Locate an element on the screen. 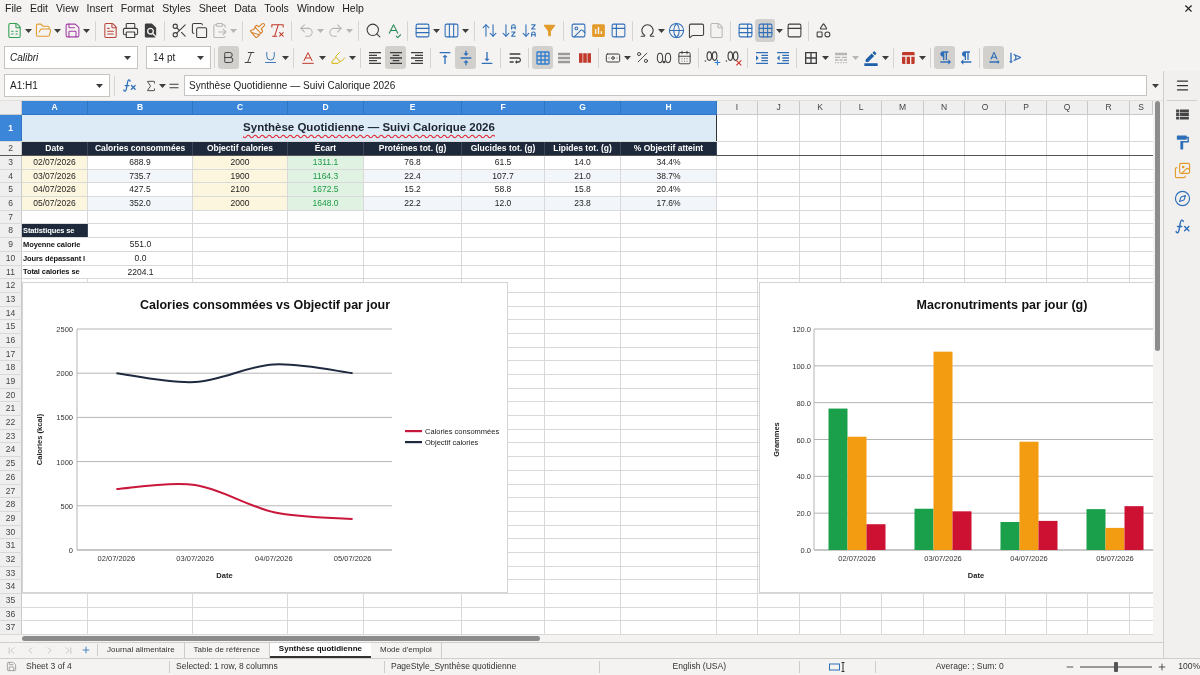 The image size is (1200, 675). column-header: O is located at coordinates (985, 108).